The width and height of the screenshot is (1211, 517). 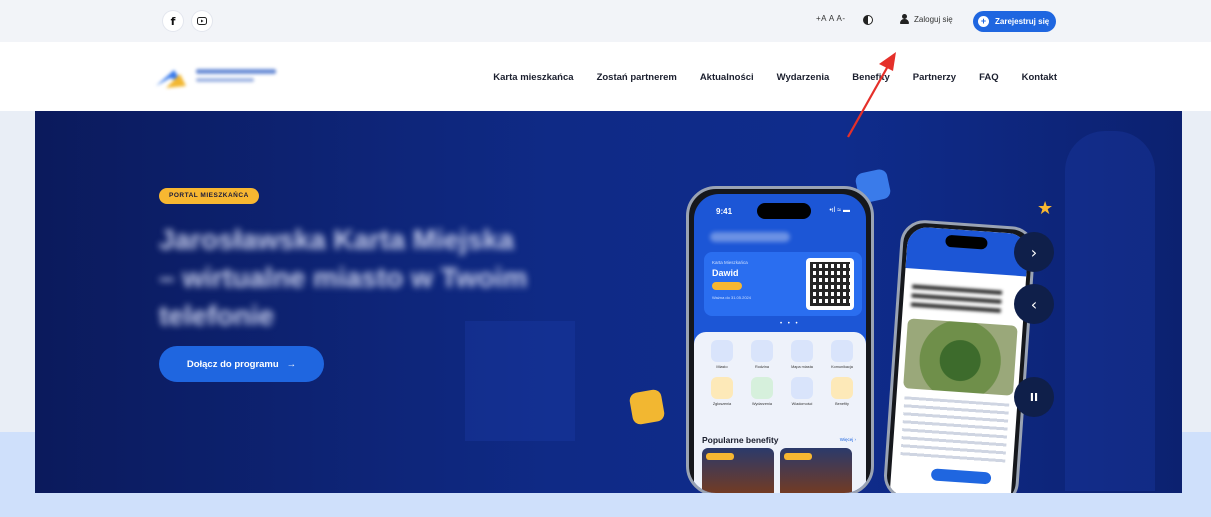 I want to click on article-image, so click(x=960, y=357).